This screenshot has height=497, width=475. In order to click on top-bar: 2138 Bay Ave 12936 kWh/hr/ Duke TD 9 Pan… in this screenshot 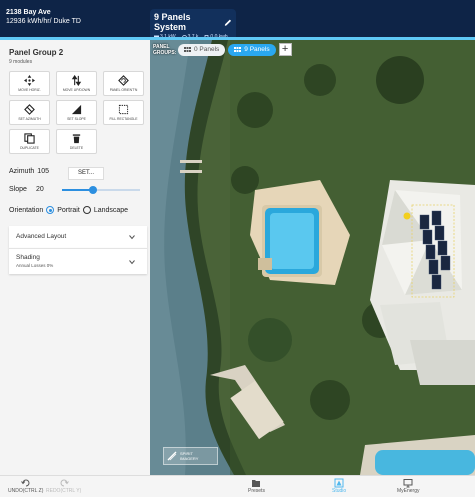, I will do `click(237, 20)`.